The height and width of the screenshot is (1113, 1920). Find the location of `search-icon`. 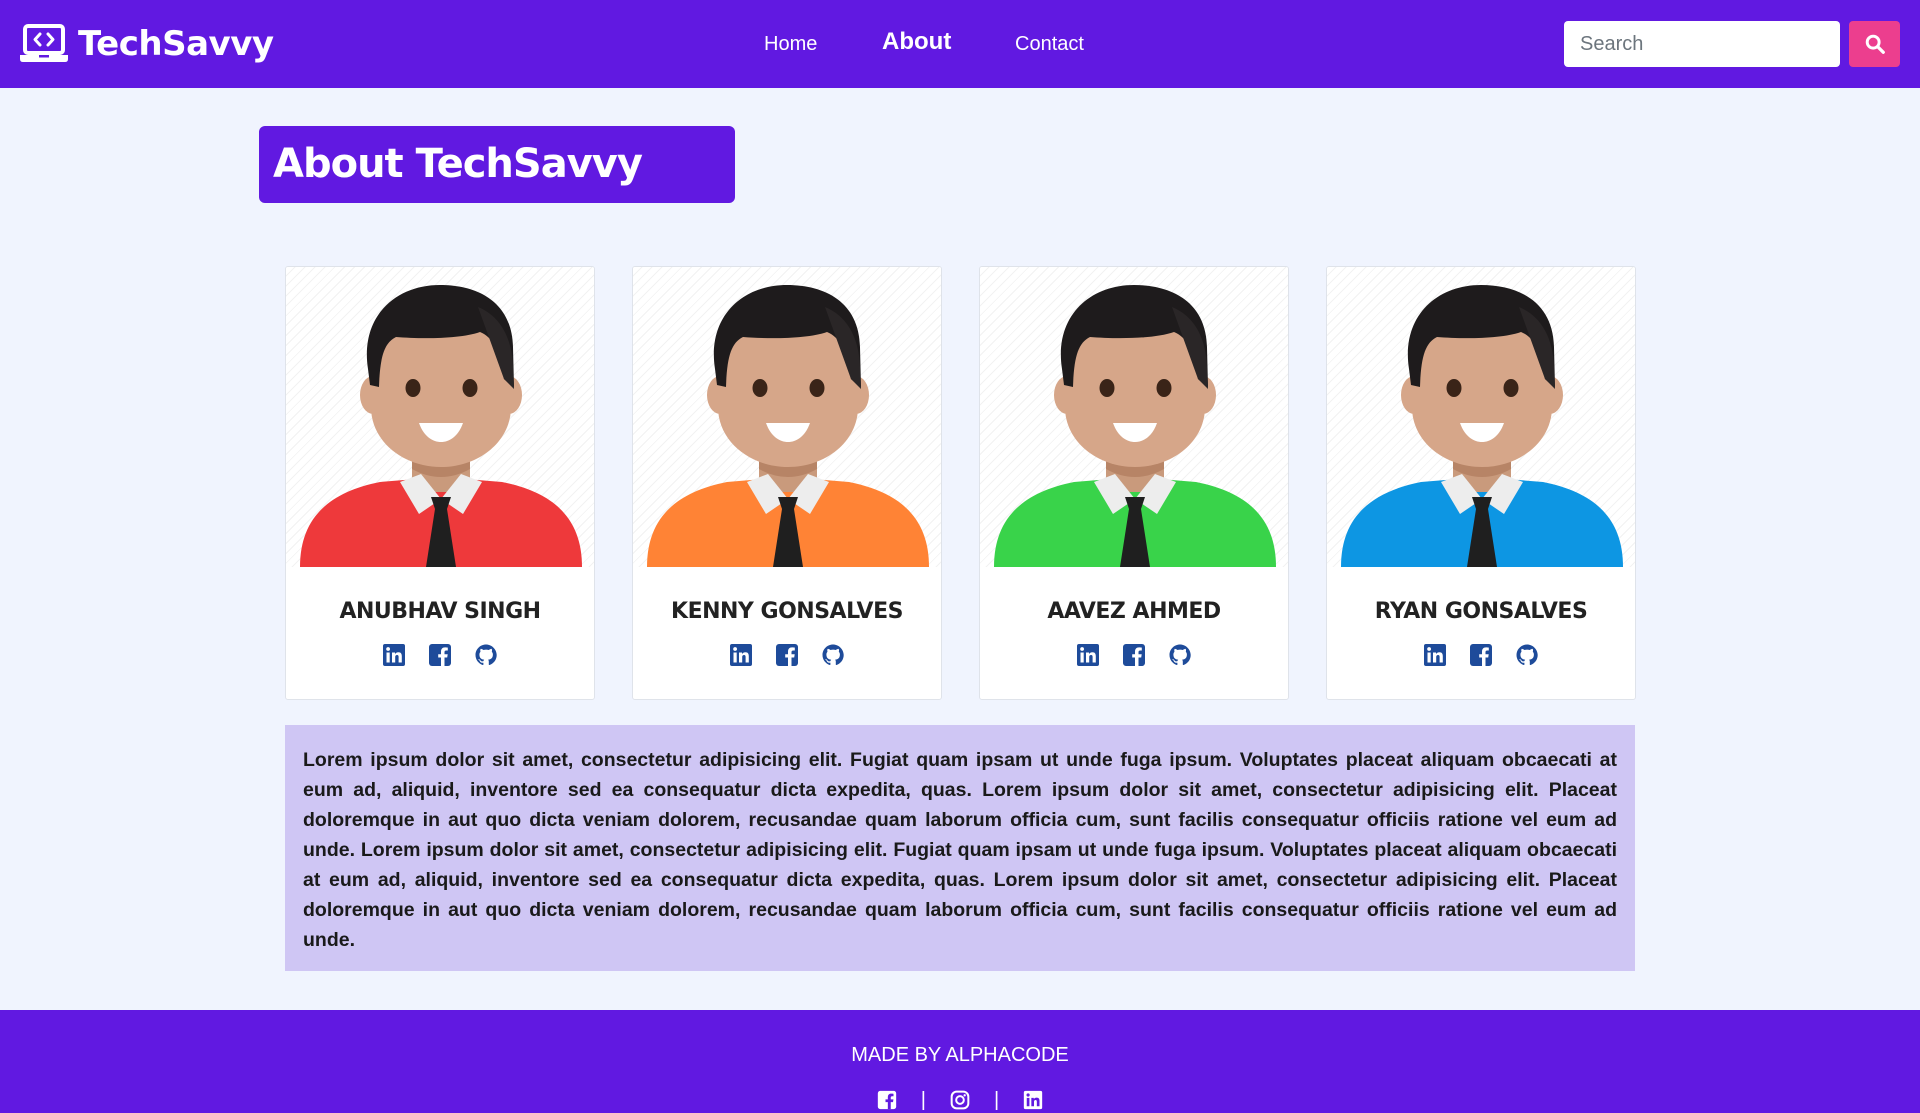

search-icon is located at coordinates (1875, 44).